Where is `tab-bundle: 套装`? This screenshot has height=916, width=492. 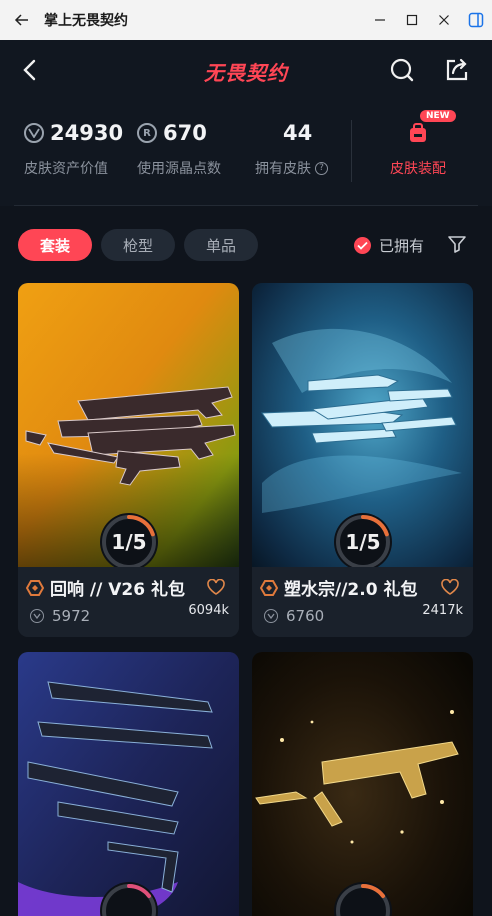 tab-bundle: 套装 is located at coordinates (55, 245).